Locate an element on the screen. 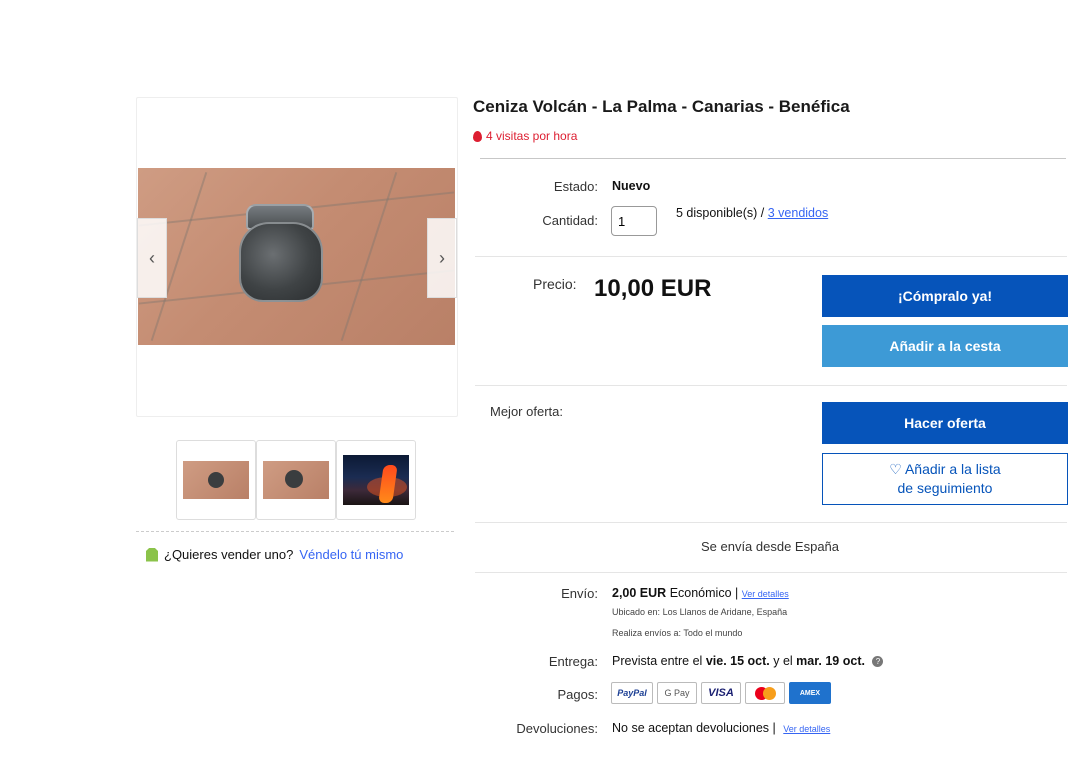  price-label: Precio: is located at coordinates (555, 284).